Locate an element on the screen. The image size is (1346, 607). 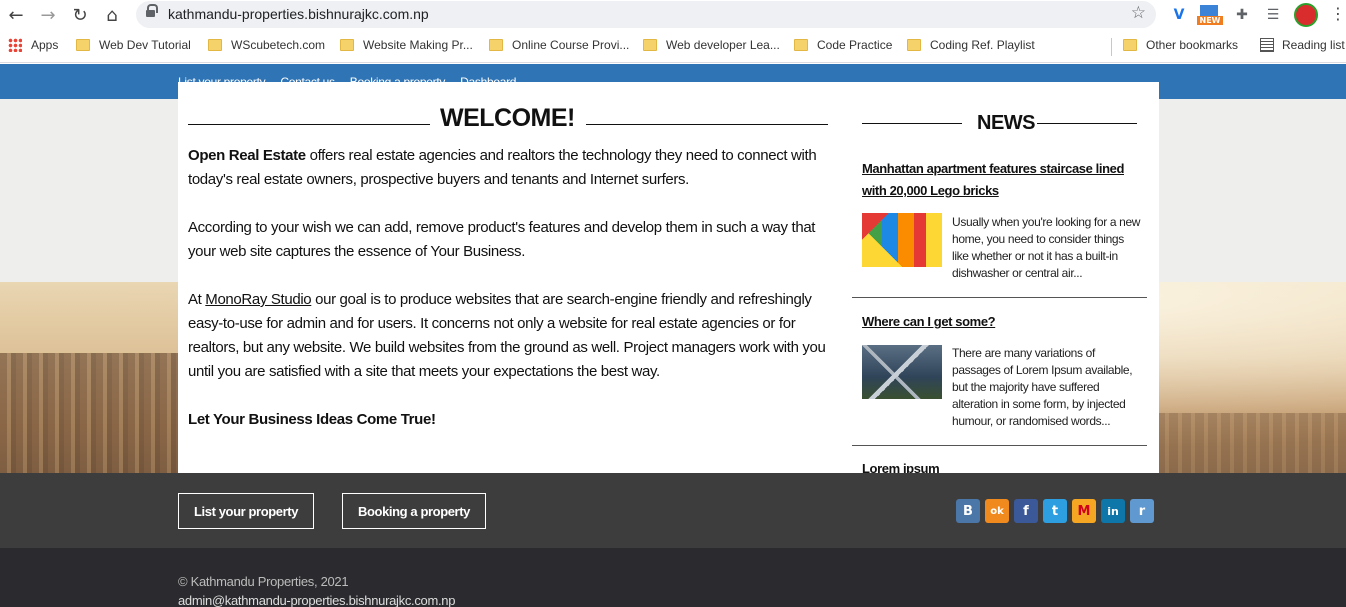
bookmark-code-practice: Code Practice is located at coordinates (843, 45).